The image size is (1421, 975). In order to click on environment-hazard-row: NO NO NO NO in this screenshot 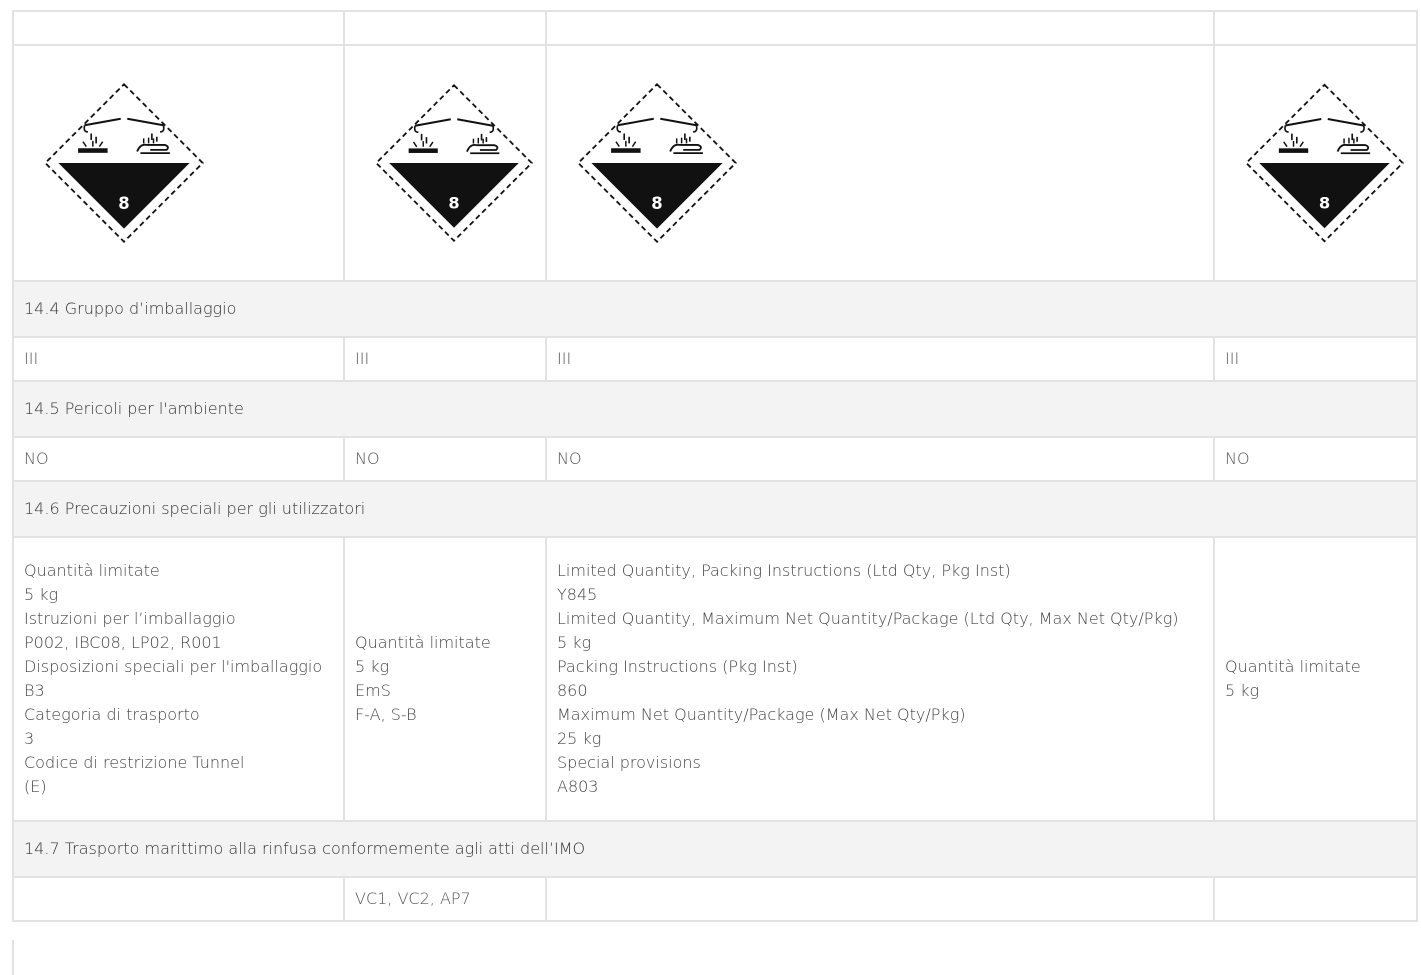, I will do `click(715, 459)`.